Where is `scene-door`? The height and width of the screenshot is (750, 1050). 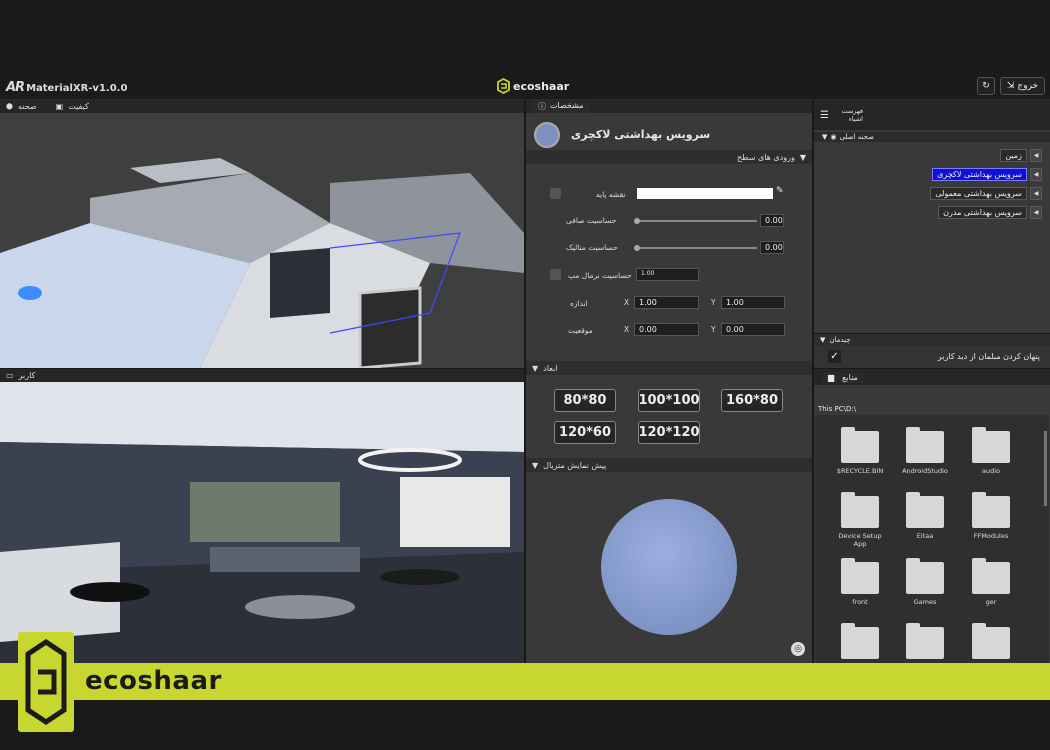 scene-door is located at coordinates (390, 328).